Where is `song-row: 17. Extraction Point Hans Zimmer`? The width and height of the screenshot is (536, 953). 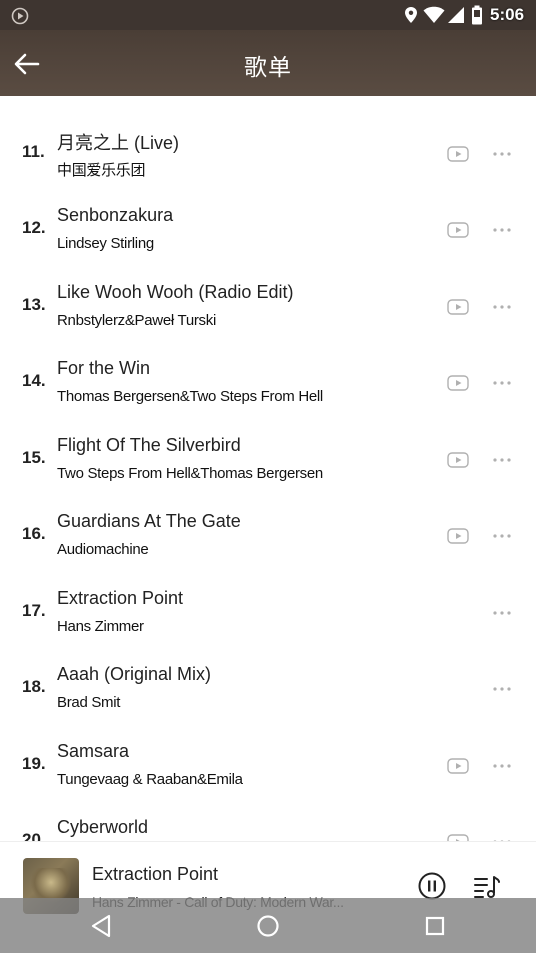
song-row: 17. Extraction Point Hans Zimmer is located at coordinates (268, 614).